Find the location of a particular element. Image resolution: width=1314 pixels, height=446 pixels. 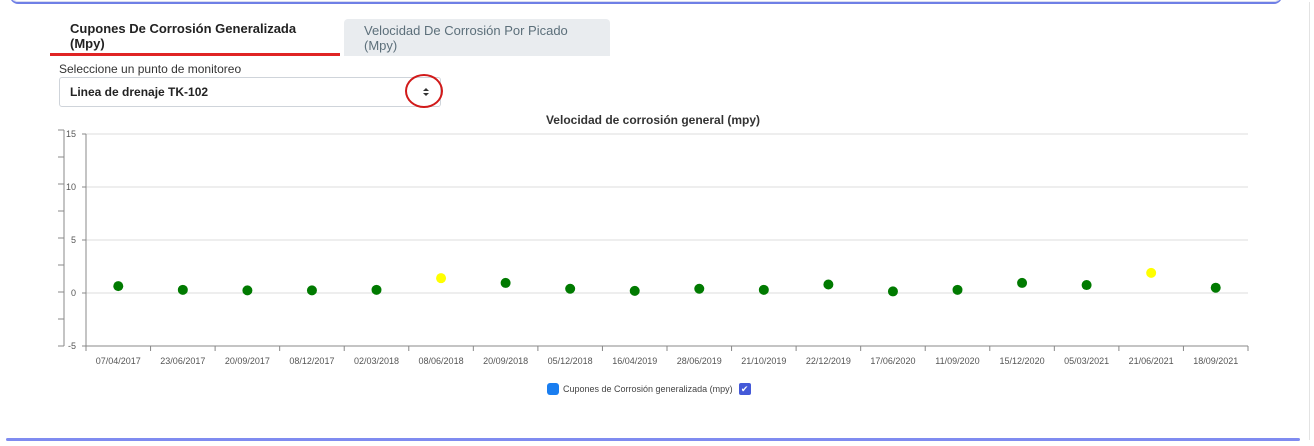

y-tick-label: 10 is located at coordinates (71, 187).